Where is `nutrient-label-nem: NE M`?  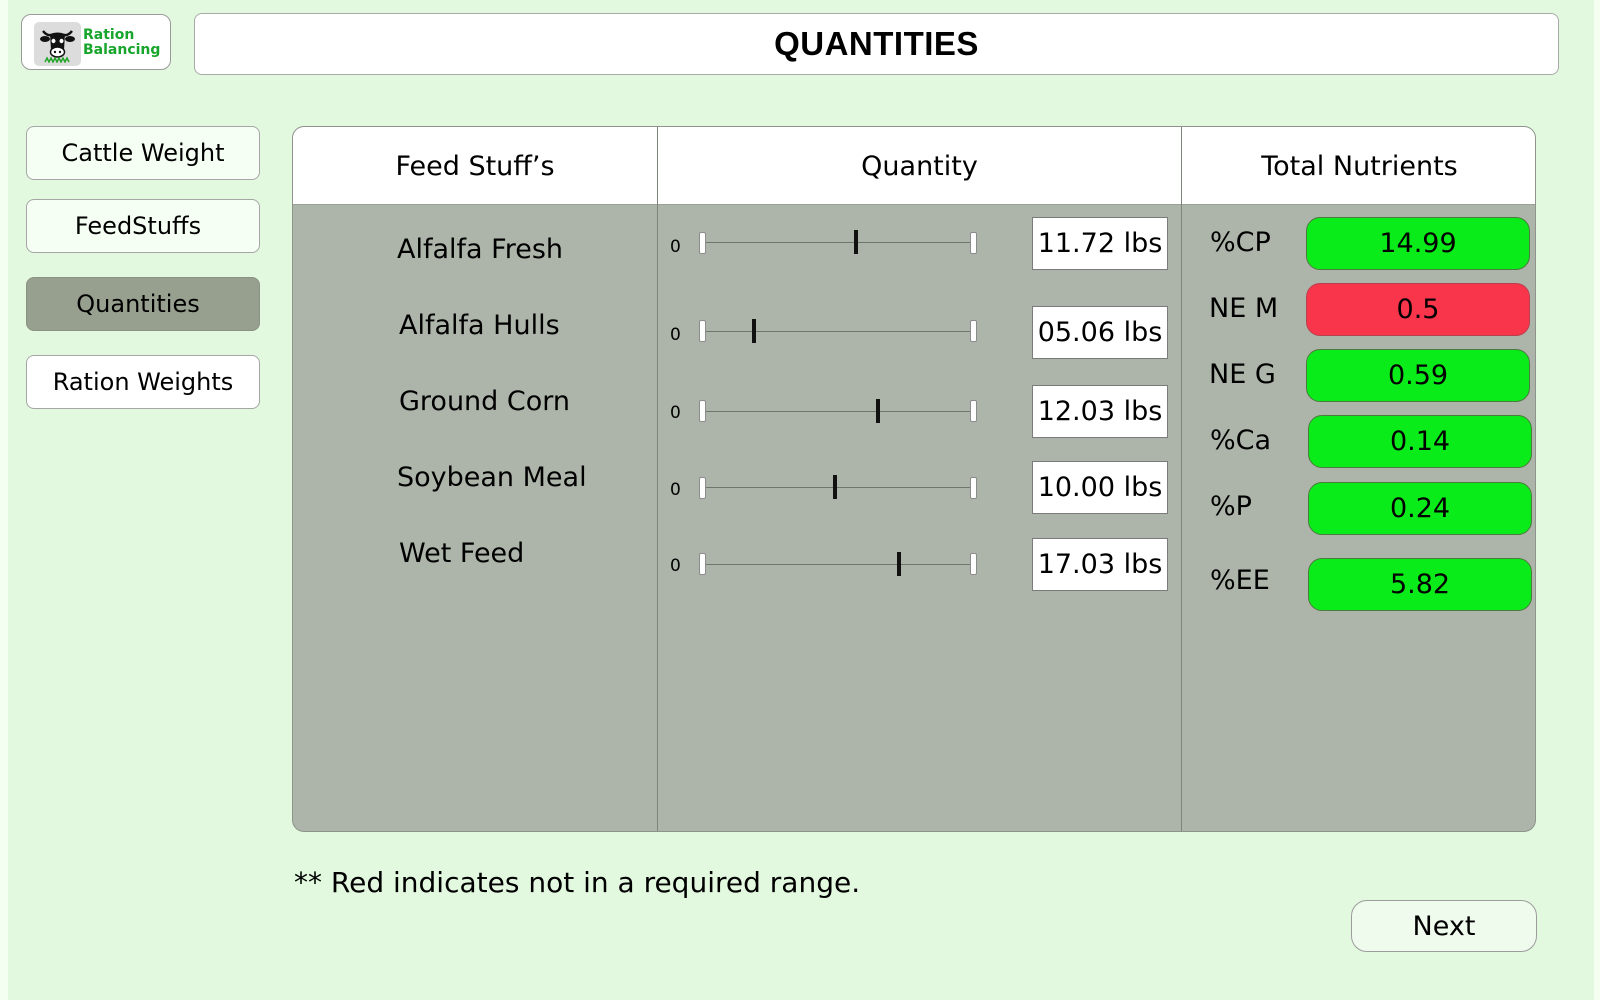
nutrient-label-nem: NE M is located at coordinates (1244, 308).